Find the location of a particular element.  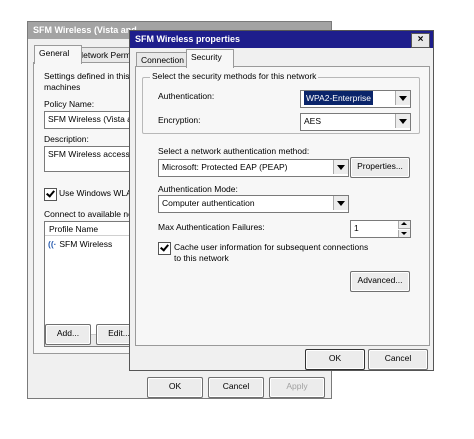

auth-mode-label: Authentication Mode: is located at coordinates (198, 189).